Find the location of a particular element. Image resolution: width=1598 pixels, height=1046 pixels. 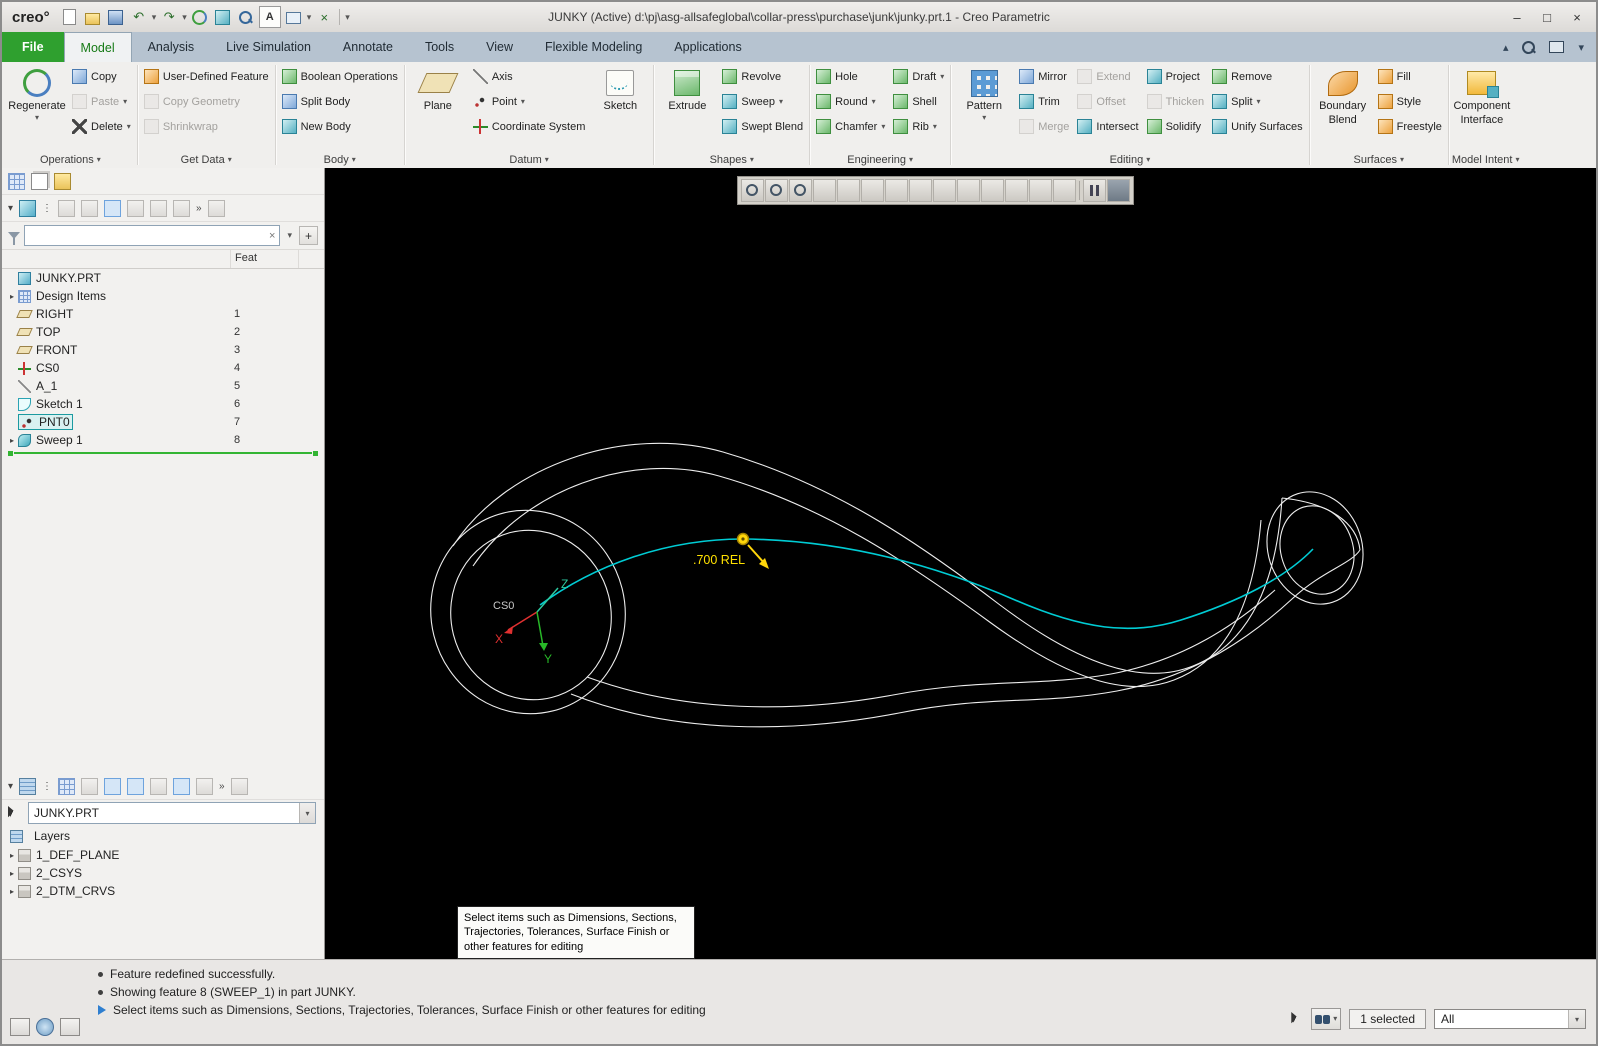

tube-bottom-silhouette-inner is located at coordinates (931, 648).